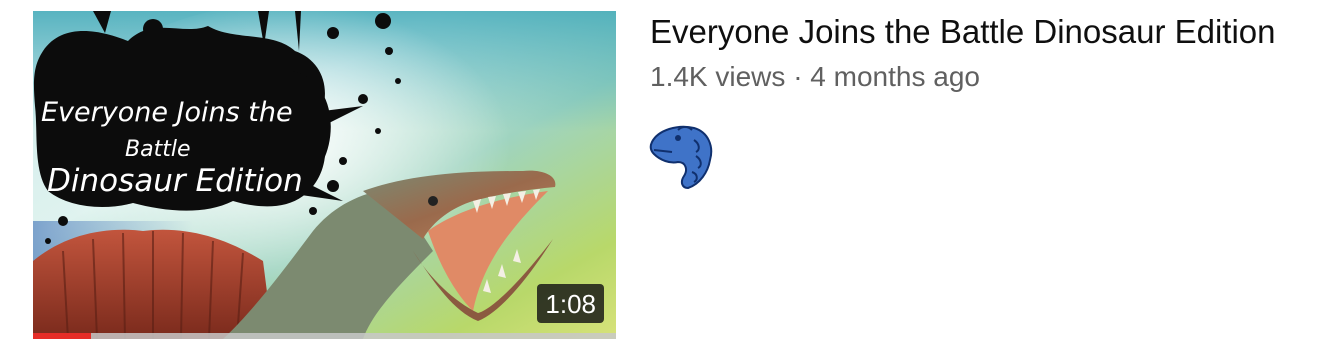  Describe the element at coordinates (570, 303) in the screenshot. I see `duration-badge: 1:08` at that location.